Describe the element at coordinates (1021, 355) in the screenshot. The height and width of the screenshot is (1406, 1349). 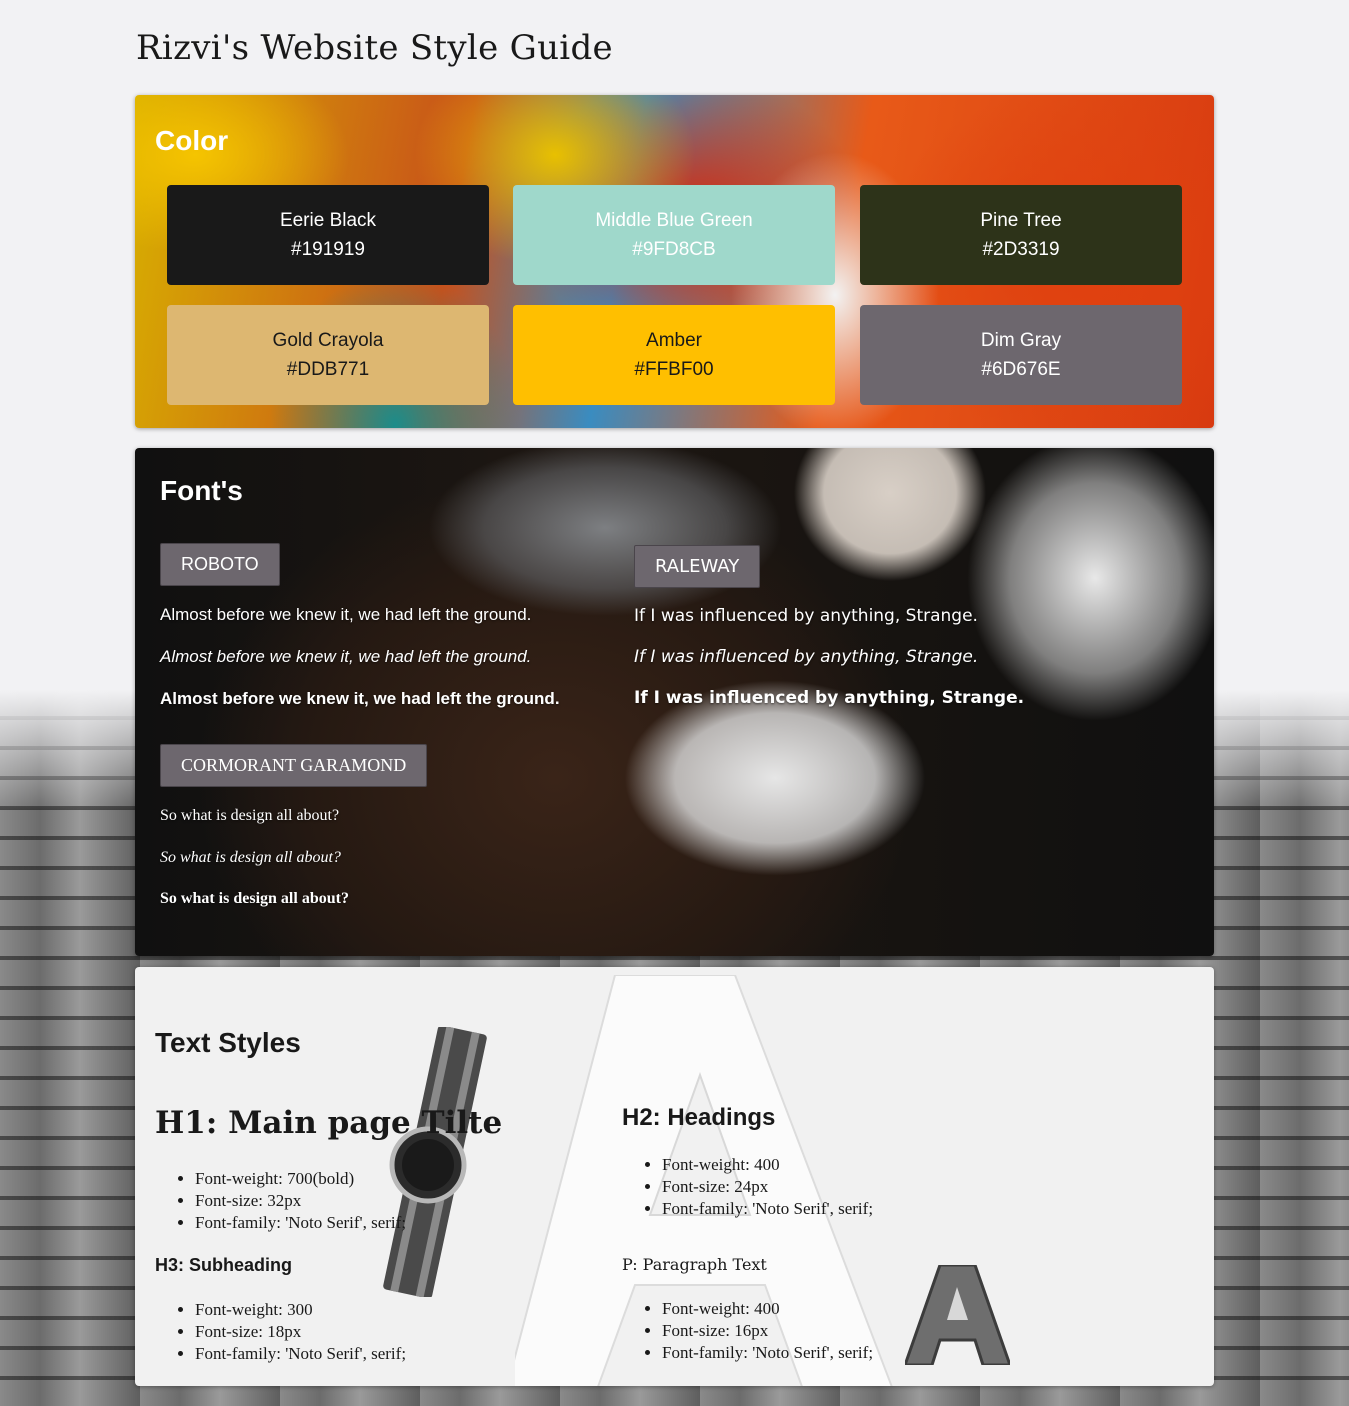
I see `swatch-dim-gray: Dim Gray #6D676E` at that location.